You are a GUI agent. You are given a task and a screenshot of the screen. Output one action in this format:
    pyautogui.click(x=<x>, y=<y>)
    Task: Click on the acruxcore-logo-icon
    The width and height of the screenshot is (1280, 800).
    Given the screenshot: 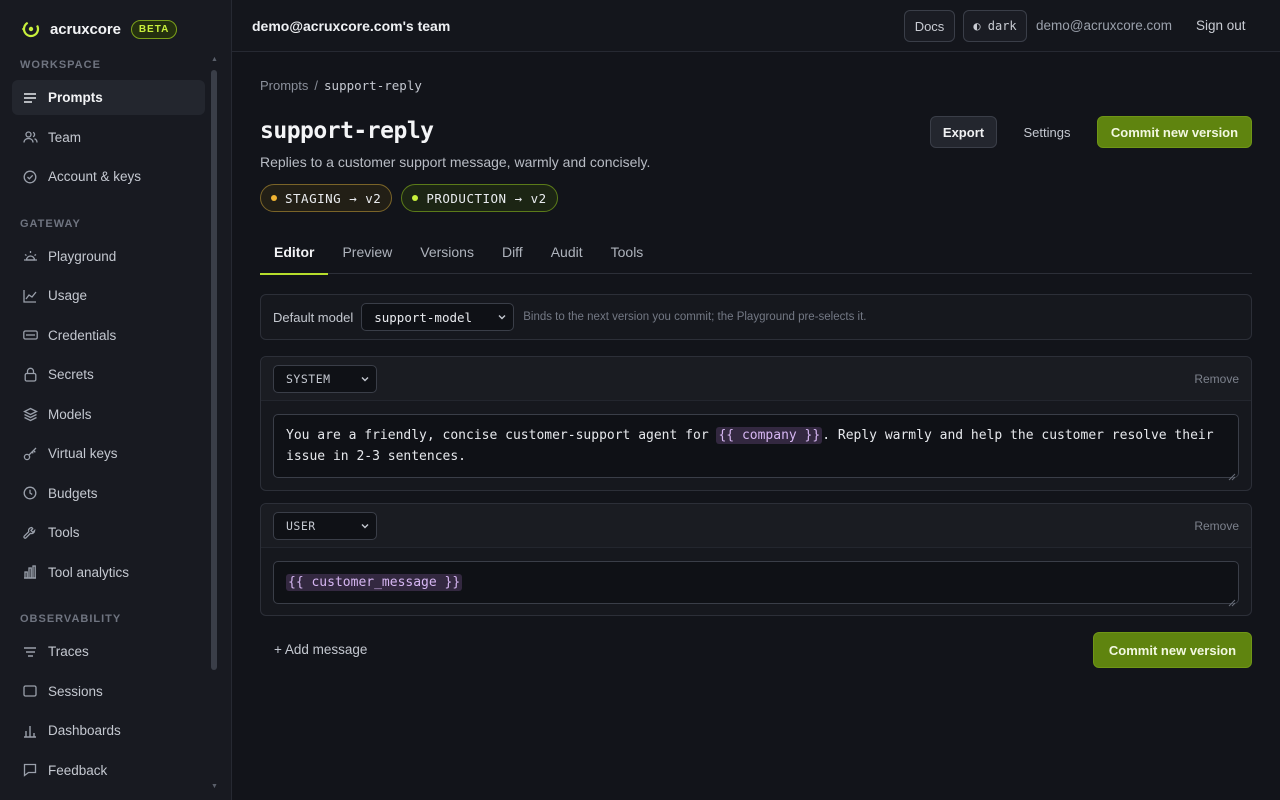 What is the action you would take?
    pyautogui.click(x=30, y=29)
    